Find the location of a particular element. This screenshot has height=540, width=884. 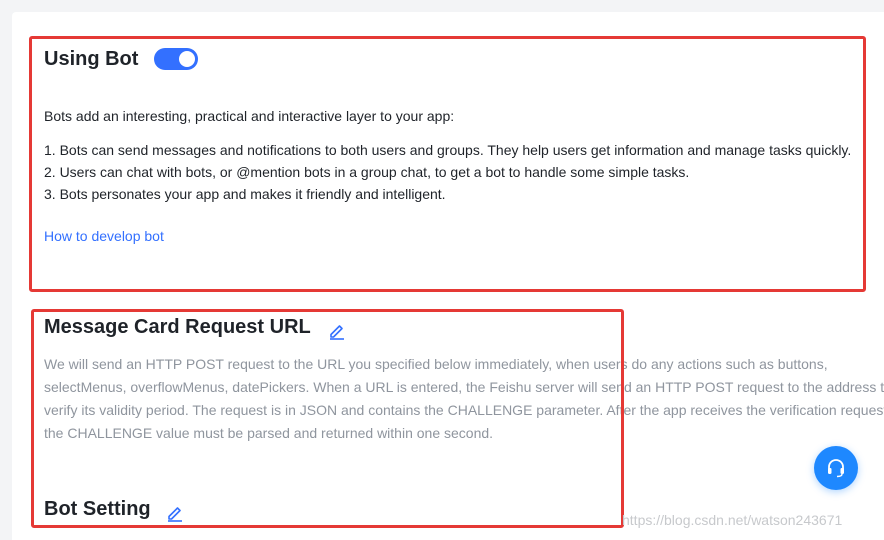

watermark: https://blog.csdn.net/watson243671 is located at coordinates (732, 520).